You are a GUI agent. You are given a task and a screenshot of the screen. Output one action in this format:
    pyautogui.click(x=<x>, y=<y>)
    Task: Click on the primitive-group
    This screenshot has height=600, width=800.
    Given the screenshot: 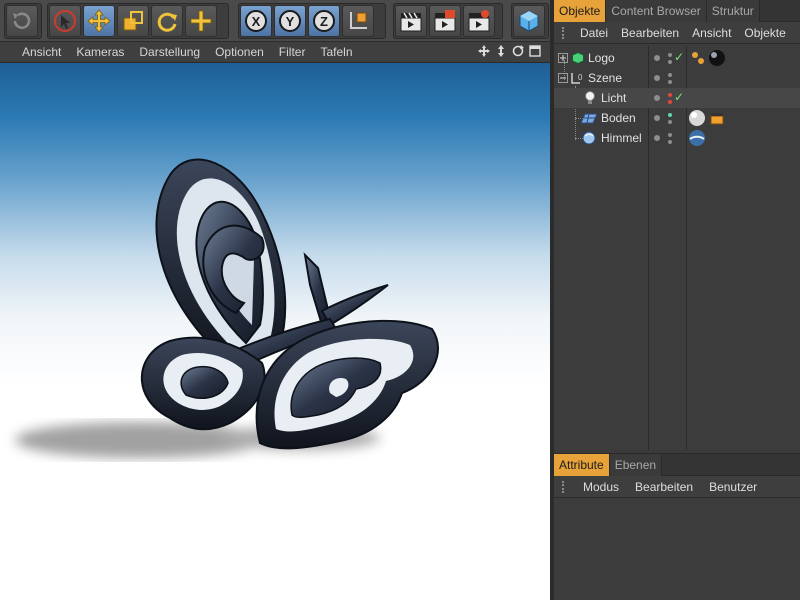 What is the action you would take?
    pyautogui.click(x=530, y=21)
    